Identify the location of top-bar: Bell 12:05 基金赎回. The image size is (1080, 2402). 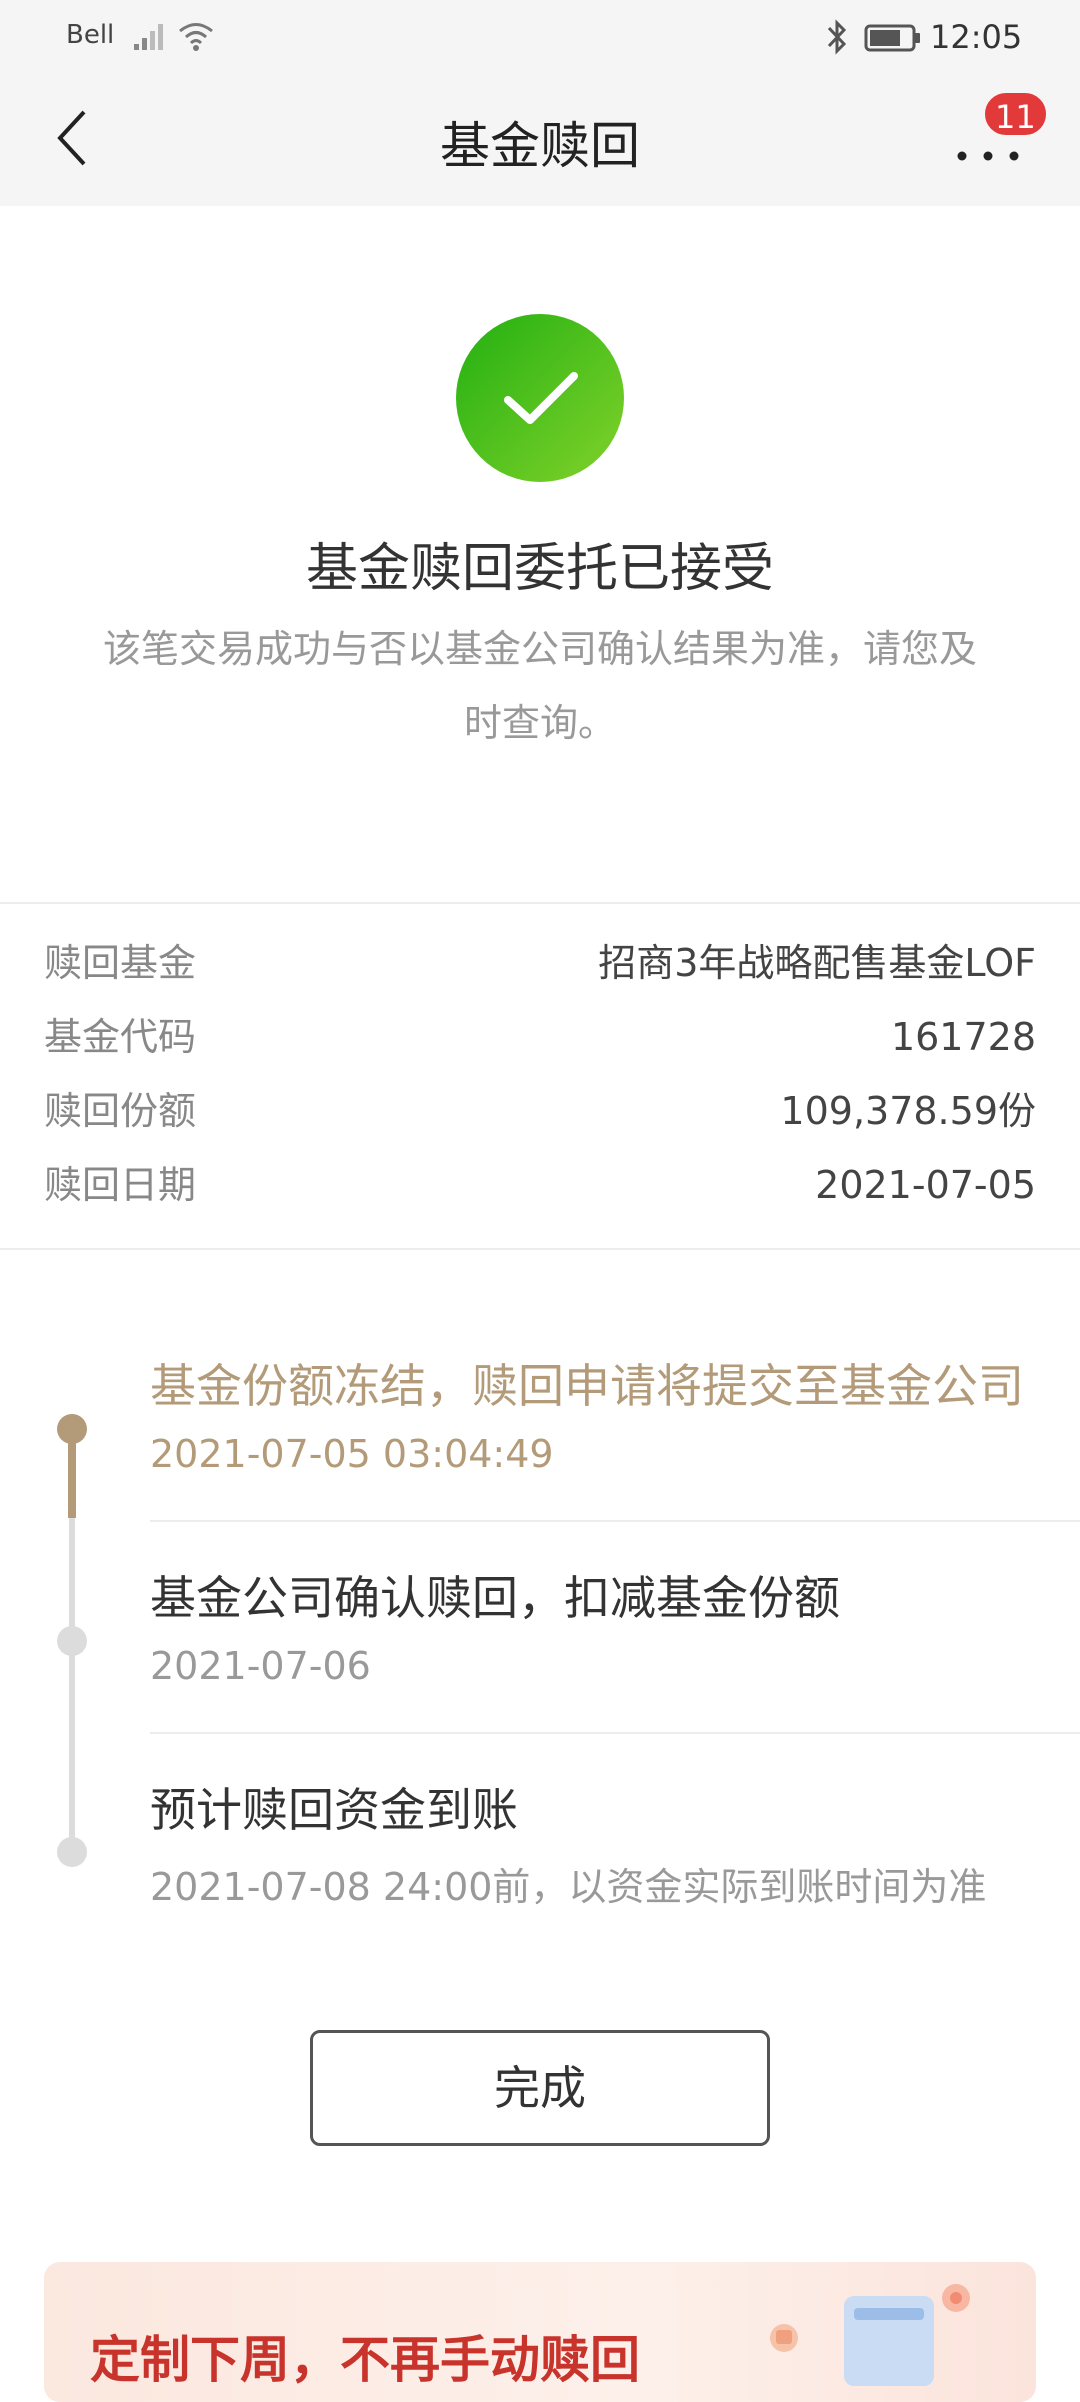
(540, 103).